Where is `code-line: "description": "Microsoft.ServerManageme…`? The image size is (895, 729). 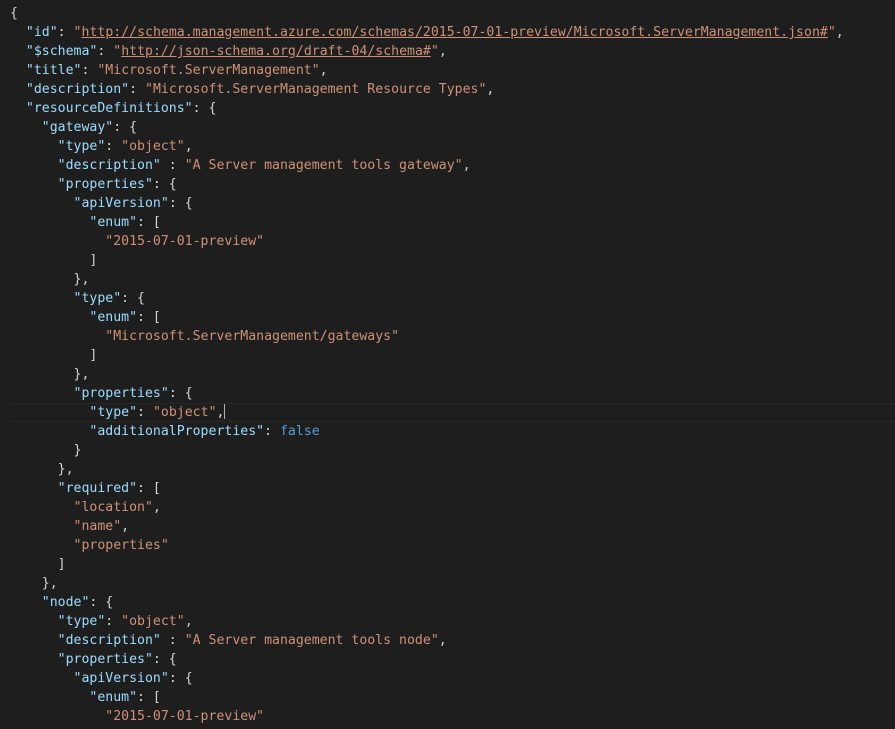 code-line: "description": "Microsoft.ServerManageme… is located at coordinates (447, 89).